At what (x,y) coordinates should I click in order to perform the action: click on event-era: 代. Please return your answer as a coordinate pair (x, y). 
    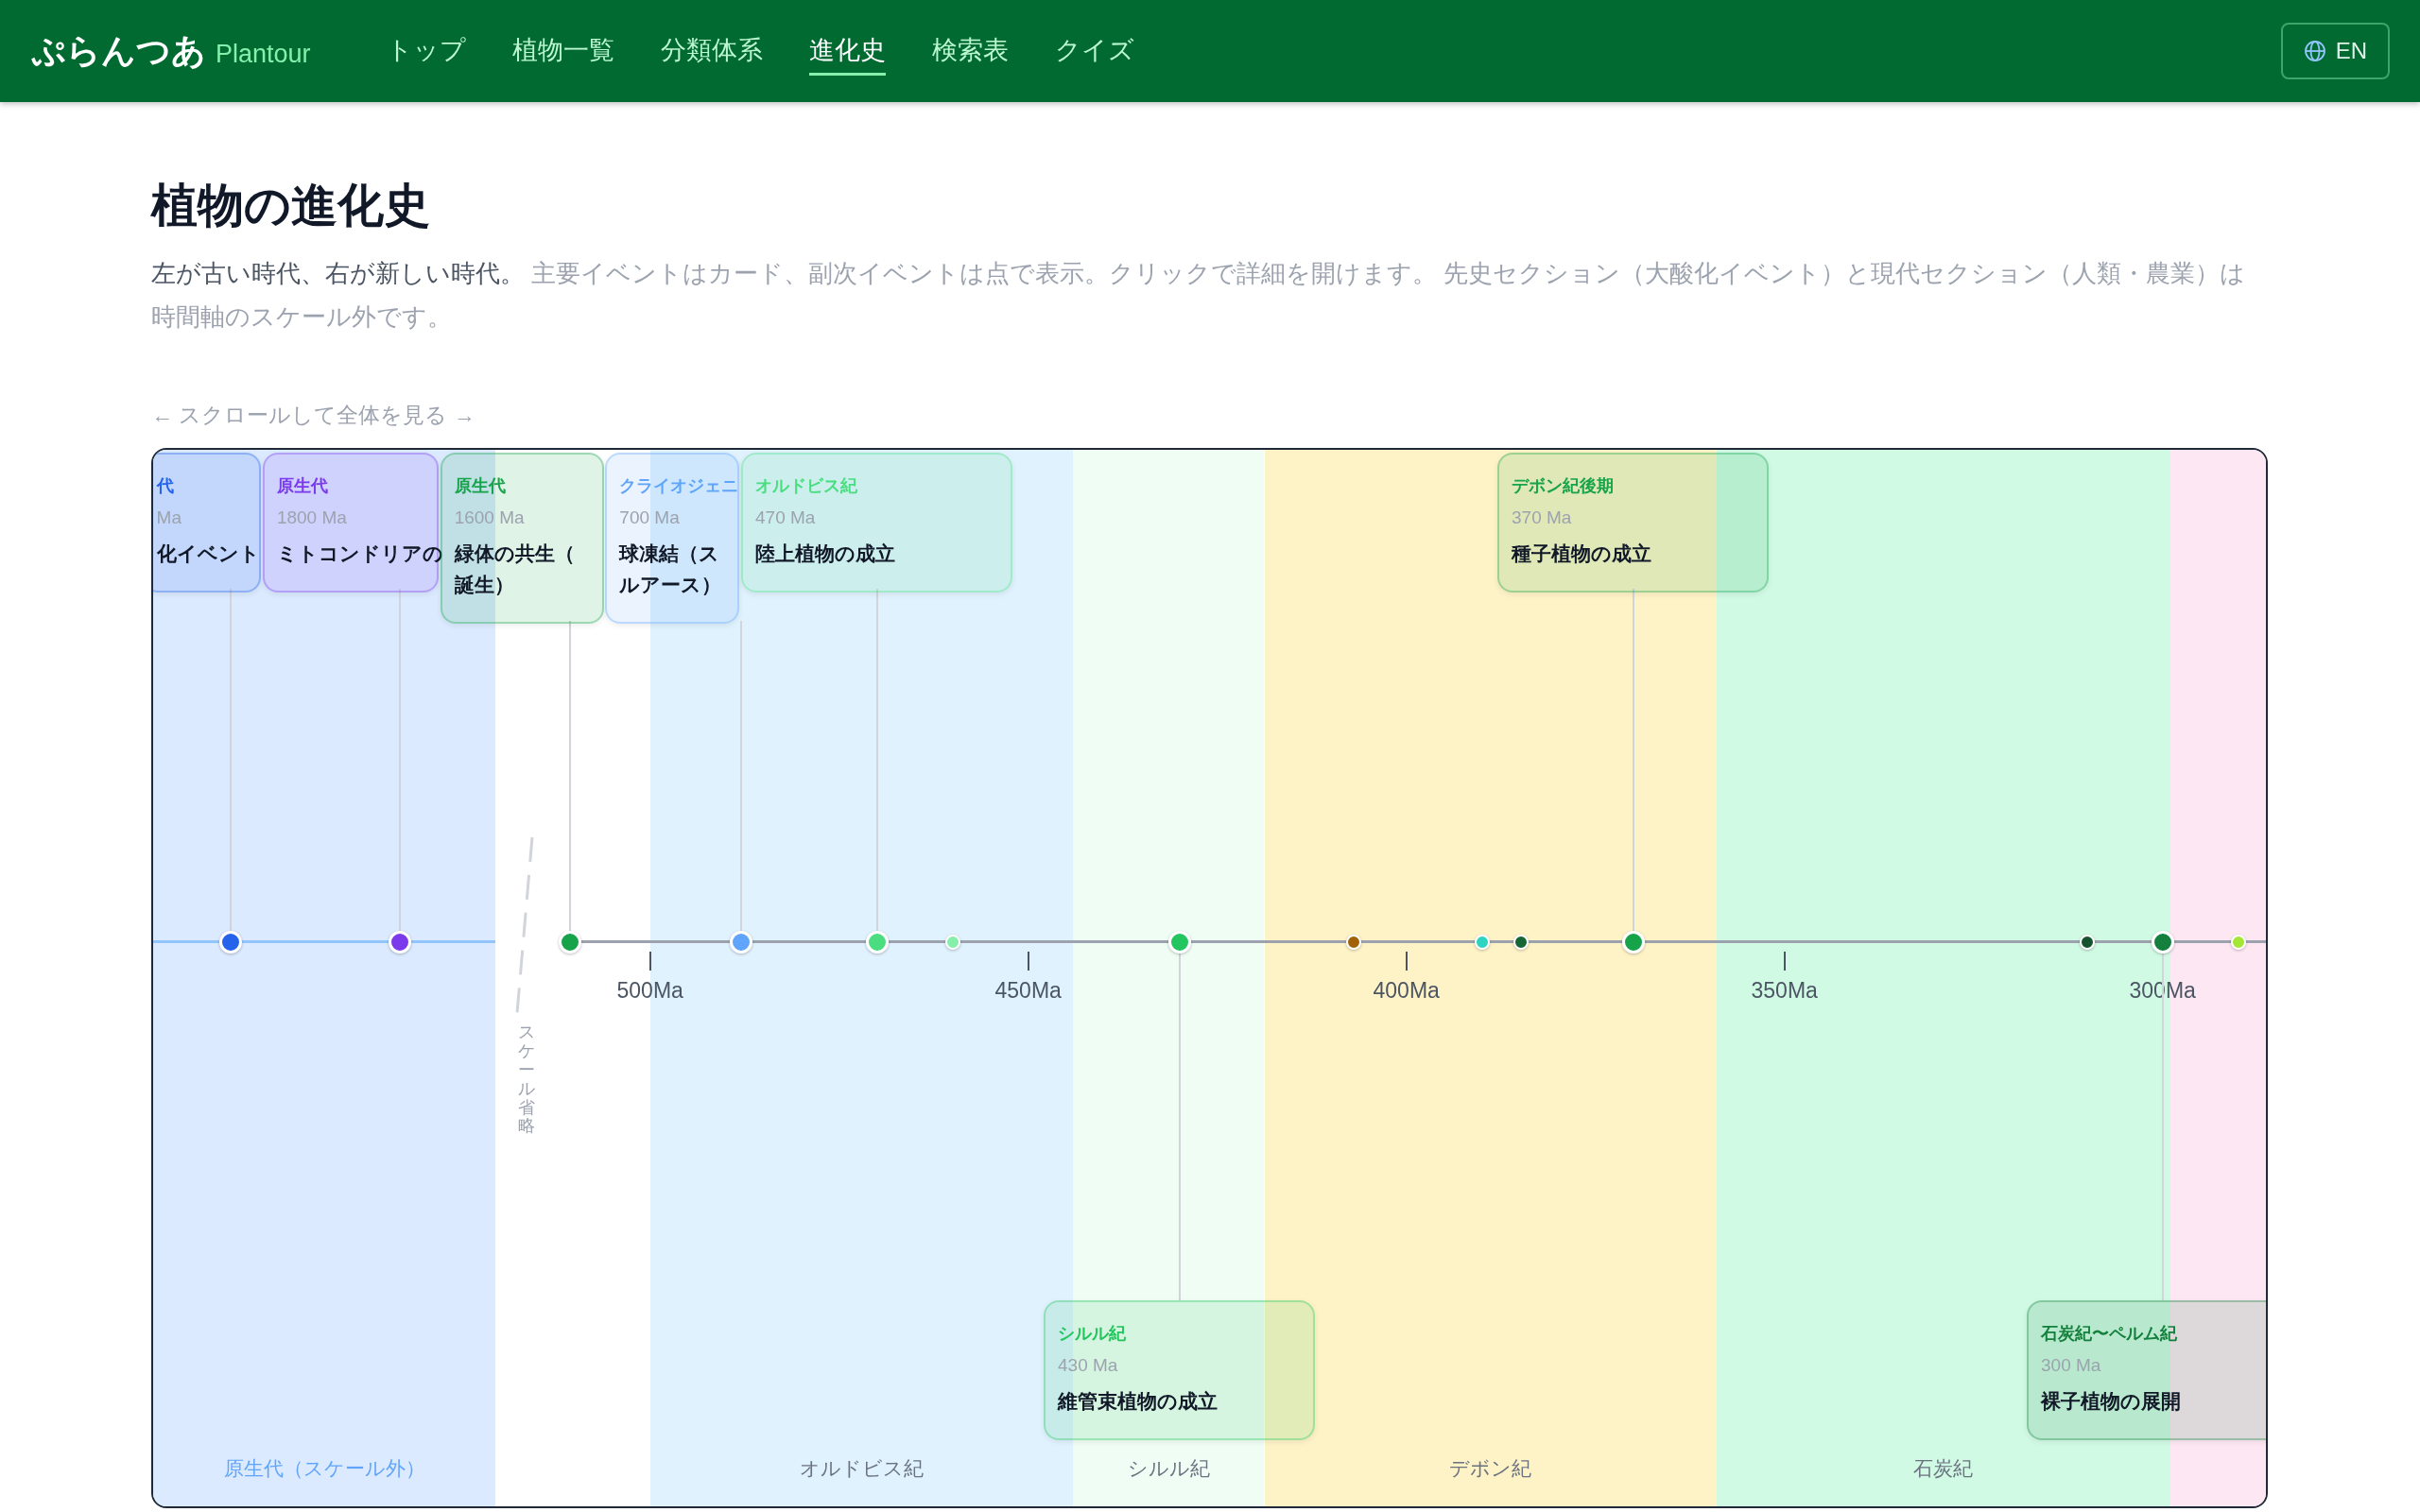
    Looking at the image, I should click on (165, 486).